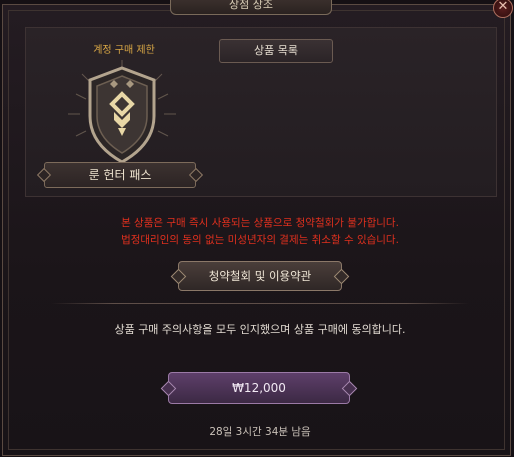  I want to click on product-name-plate: 룬 헌터 패스, so click(120, 175).